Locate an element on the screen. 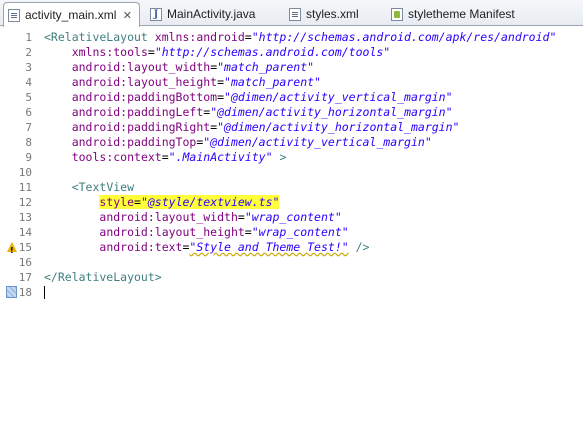 The width and height of the screenshot is (583, 447). tab-styles-xml: styles.xml is located at coordinates (335, 14).